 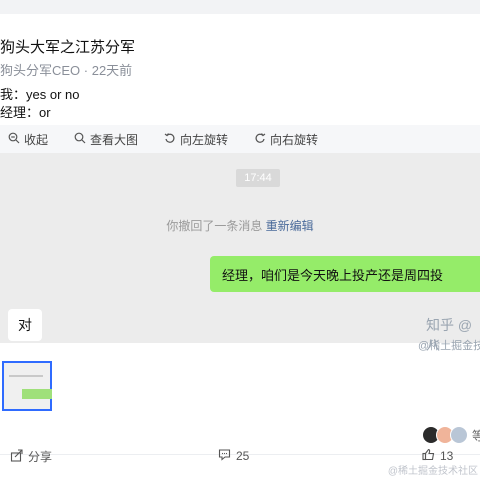 What do you see at coordinates (16, 456) in the screenshot?
I see `share-icon` at bounding box center [16, 456].